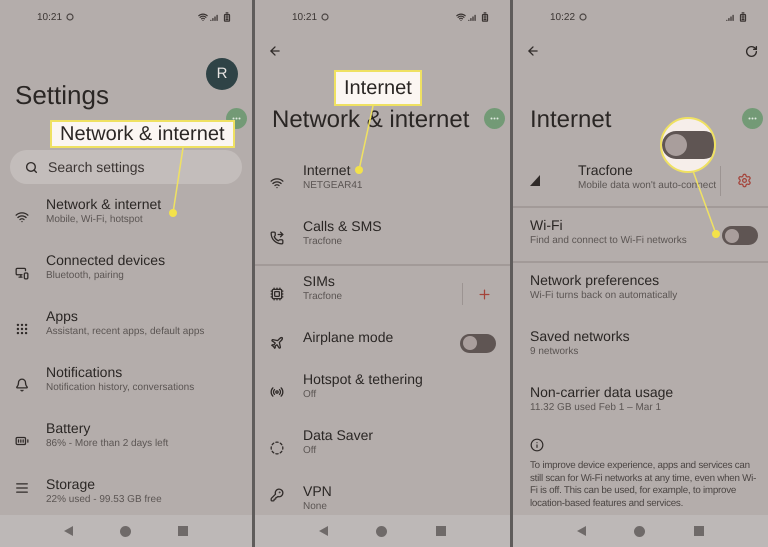 The image size is (768, 547). What do you see at coordinates (277, 343) in the screenshot?
I see `airplane-icon` at bounding box center [277, 343].